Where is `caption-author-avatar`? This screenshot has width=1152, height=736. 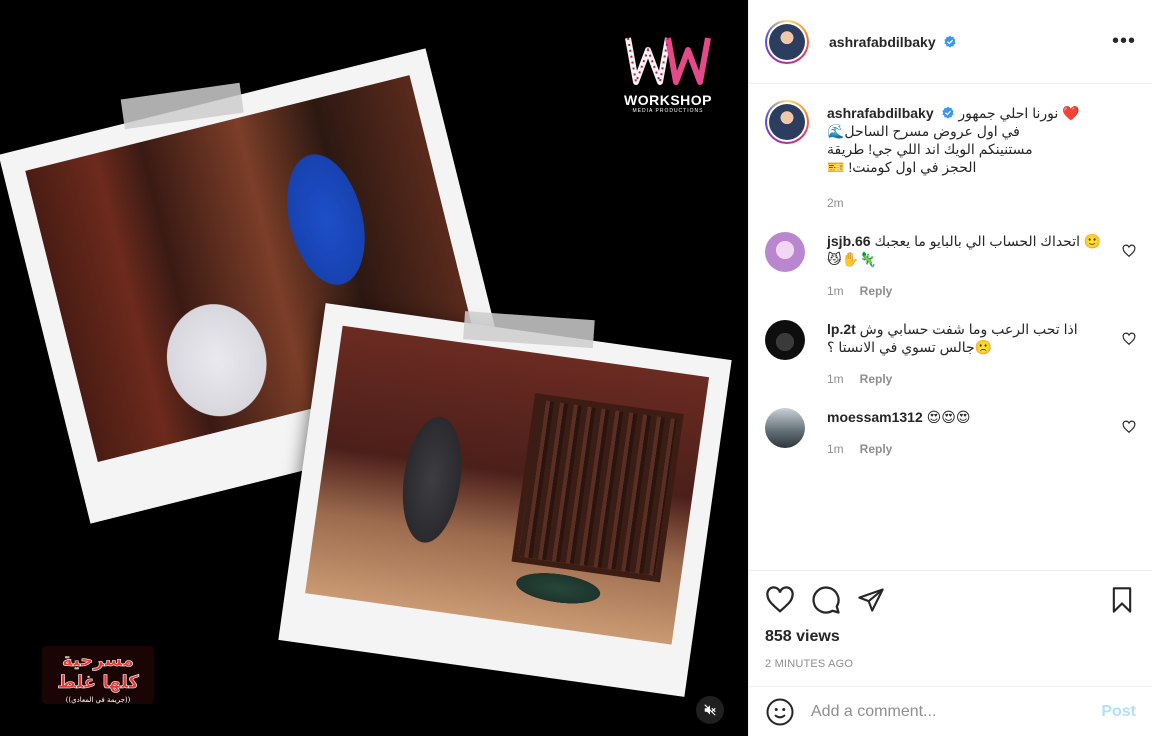
caption-author-avatar is located at coordinates (787, 122).